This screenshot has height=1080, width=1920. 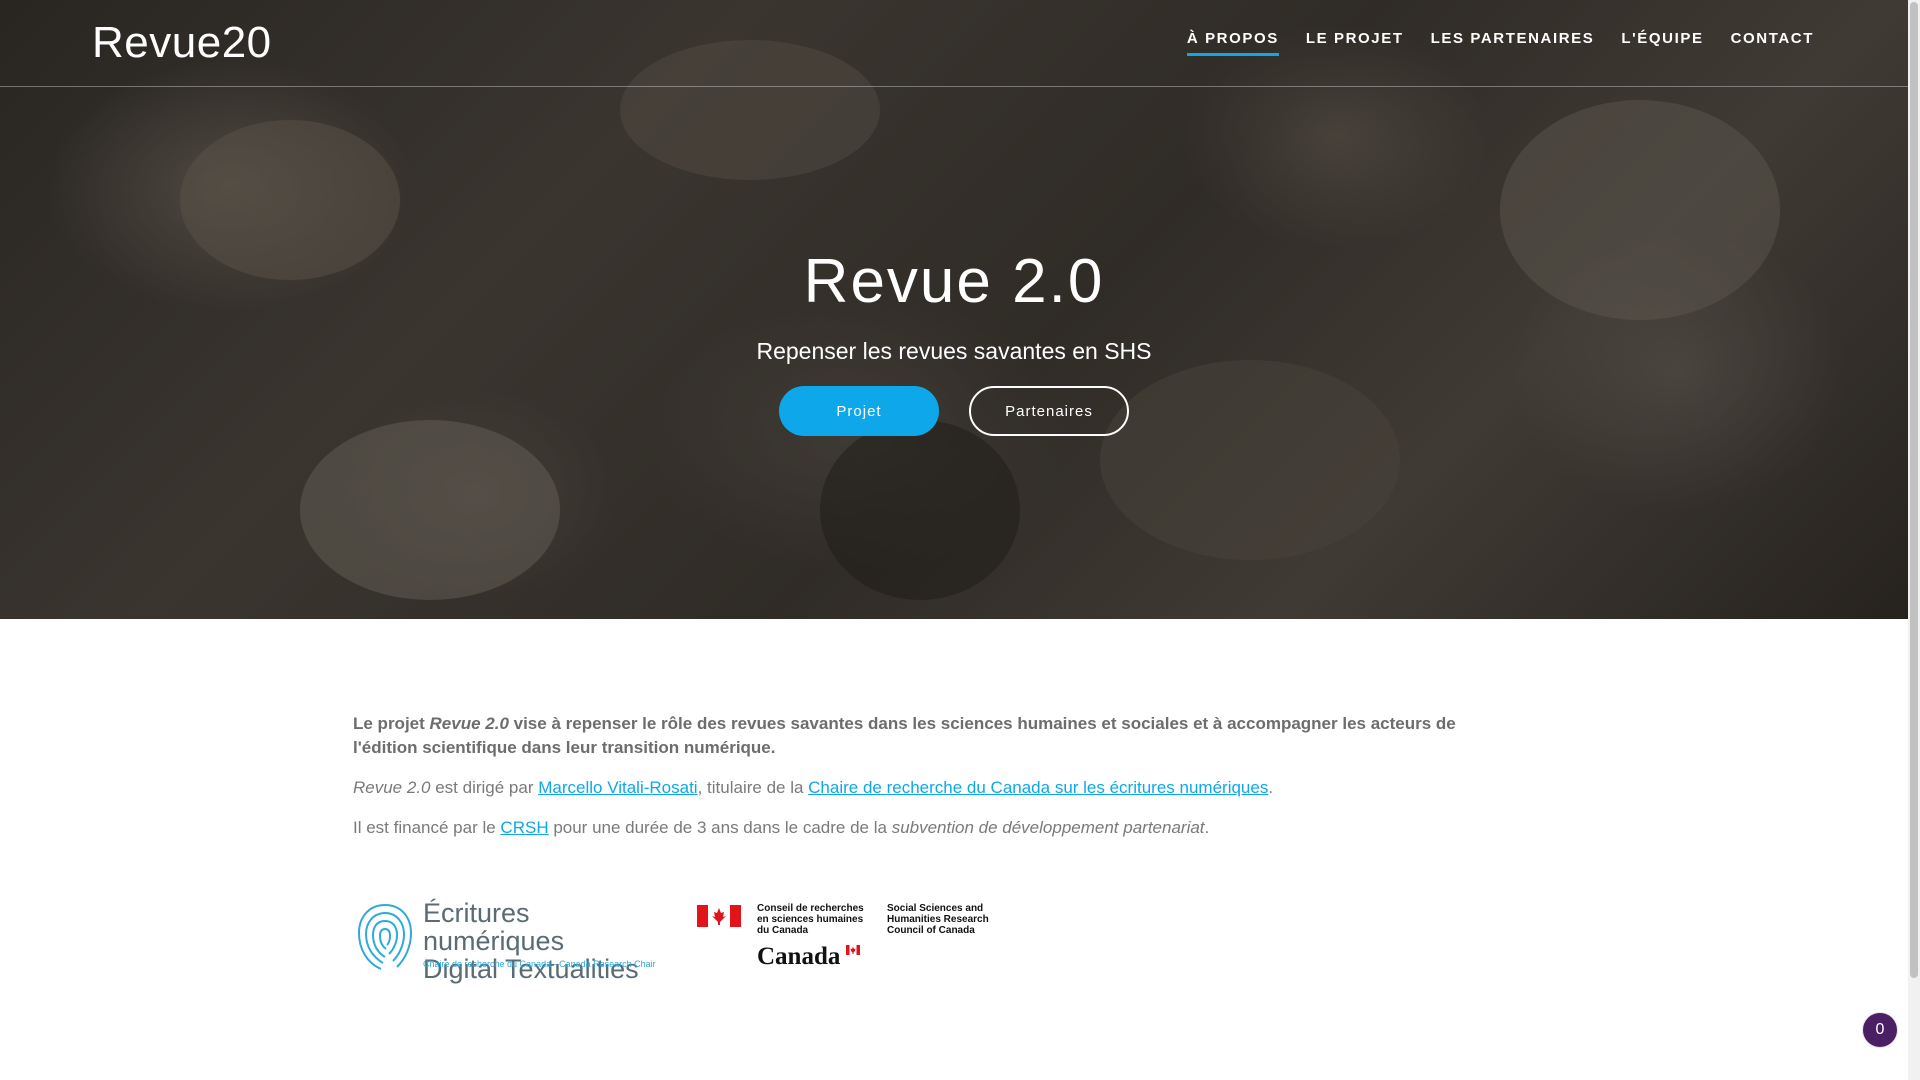 I want to click on partenaires-button: Partenaires, so click(x=1049, y=411).